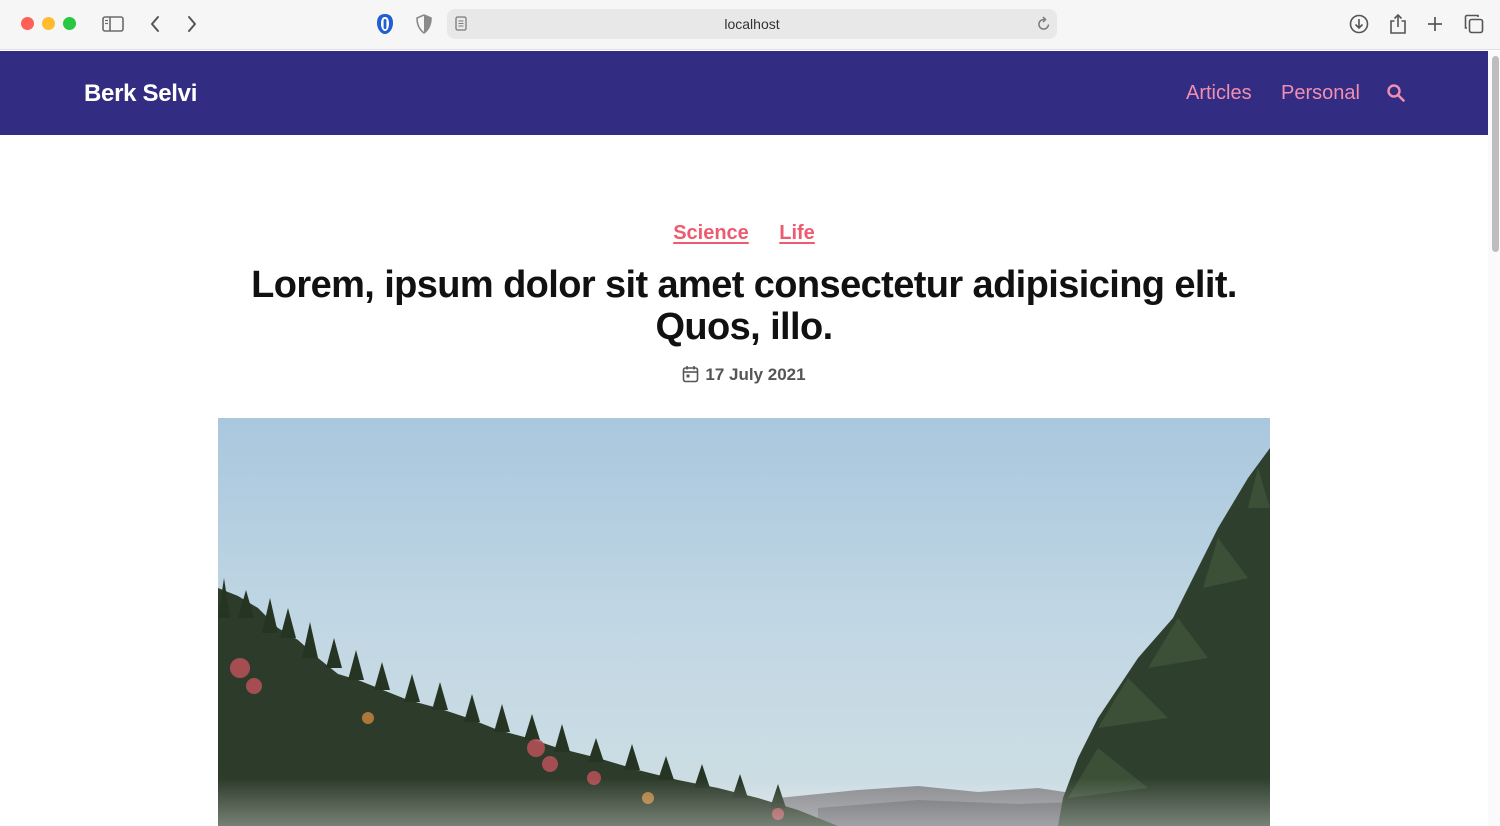  I want to click on article-tags: Science Life, so click(744, 233).